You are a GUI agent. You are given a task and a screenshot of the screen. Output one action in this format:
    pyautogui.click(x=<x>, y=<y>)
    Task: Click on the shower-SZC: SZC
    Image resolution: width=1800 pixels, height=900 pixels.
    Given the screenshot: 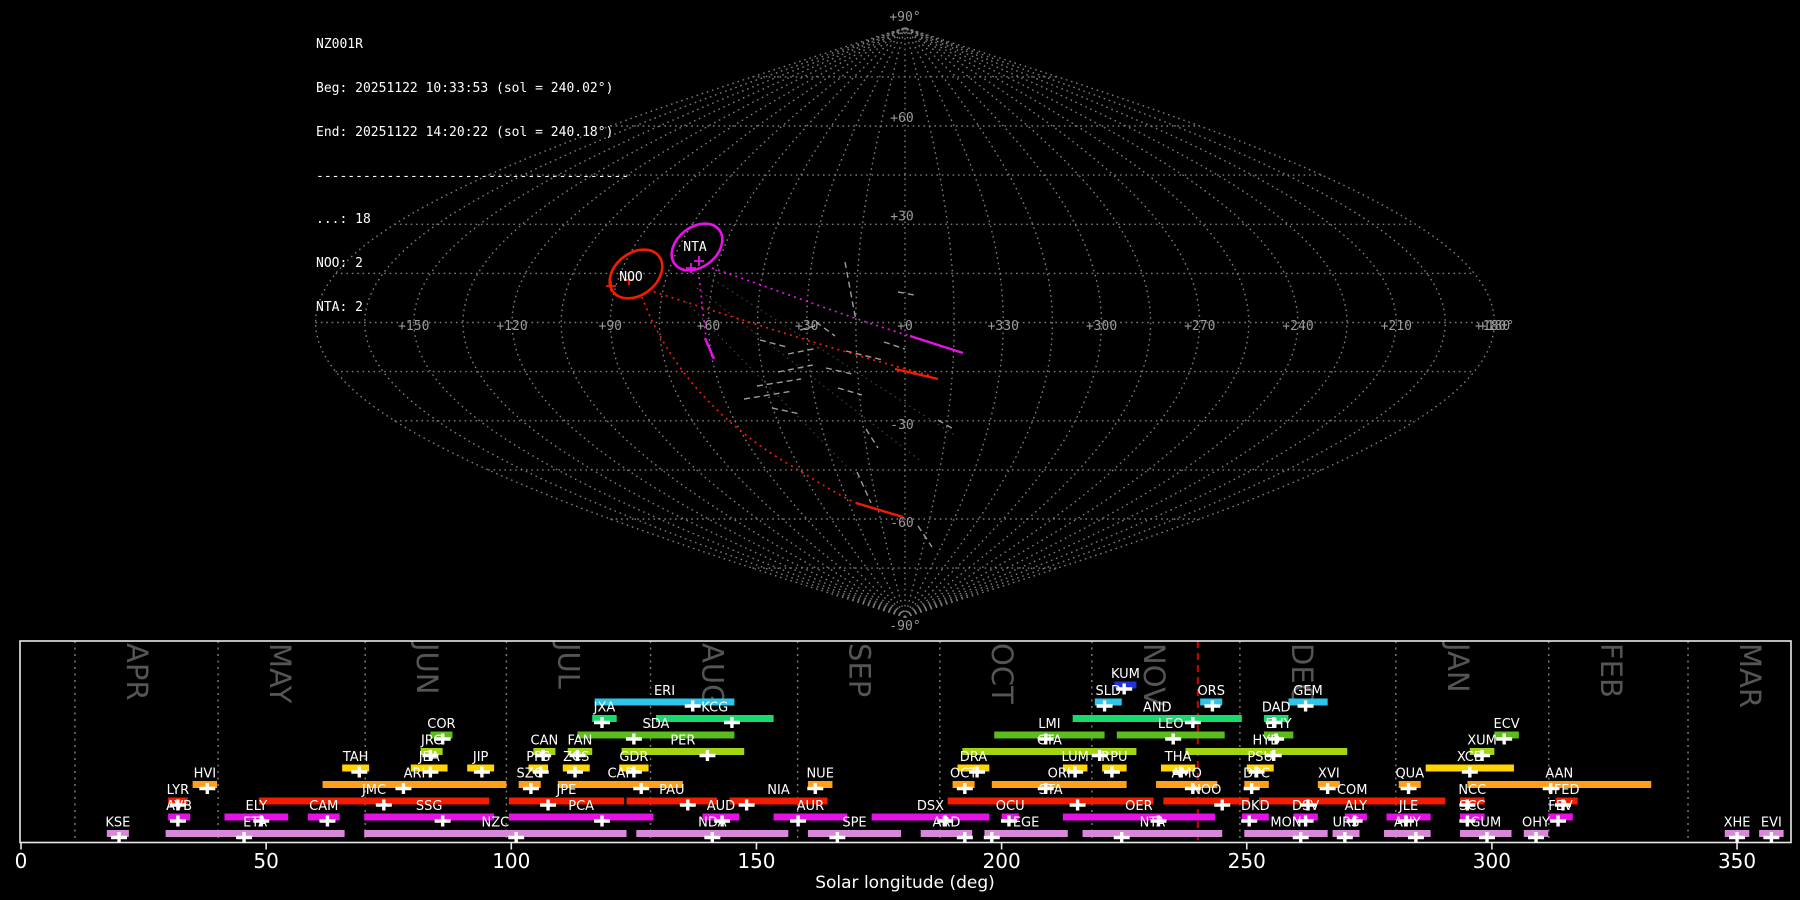 What is the action you would take?
    pyautogui.click(x=530, y=780)
    